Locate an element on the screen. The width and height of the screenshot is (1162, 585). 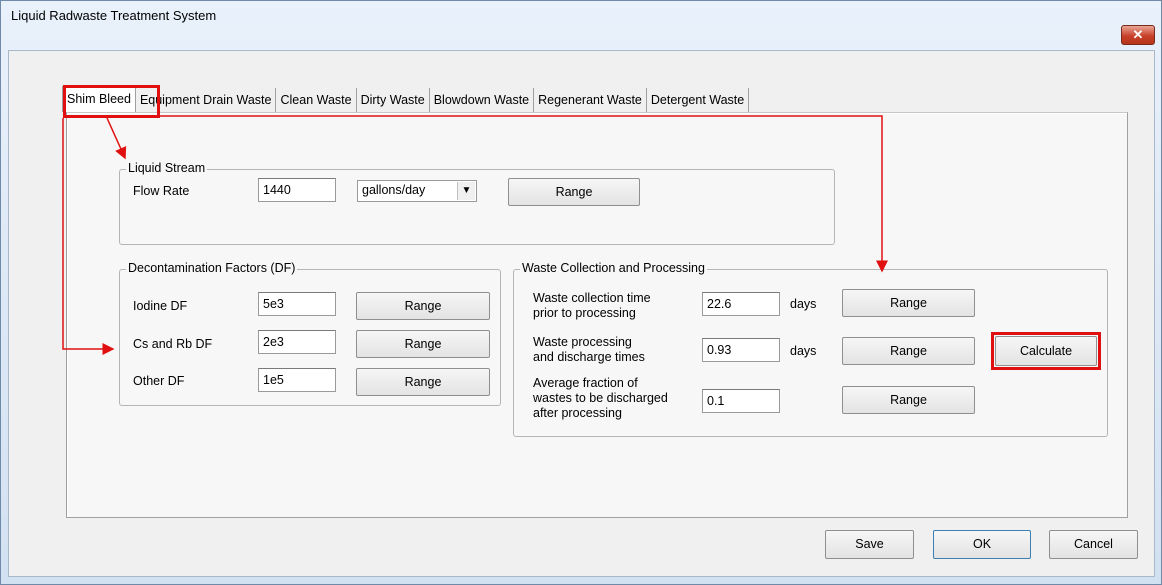
discharge-fraction-field is located at coordinates (741, 401).